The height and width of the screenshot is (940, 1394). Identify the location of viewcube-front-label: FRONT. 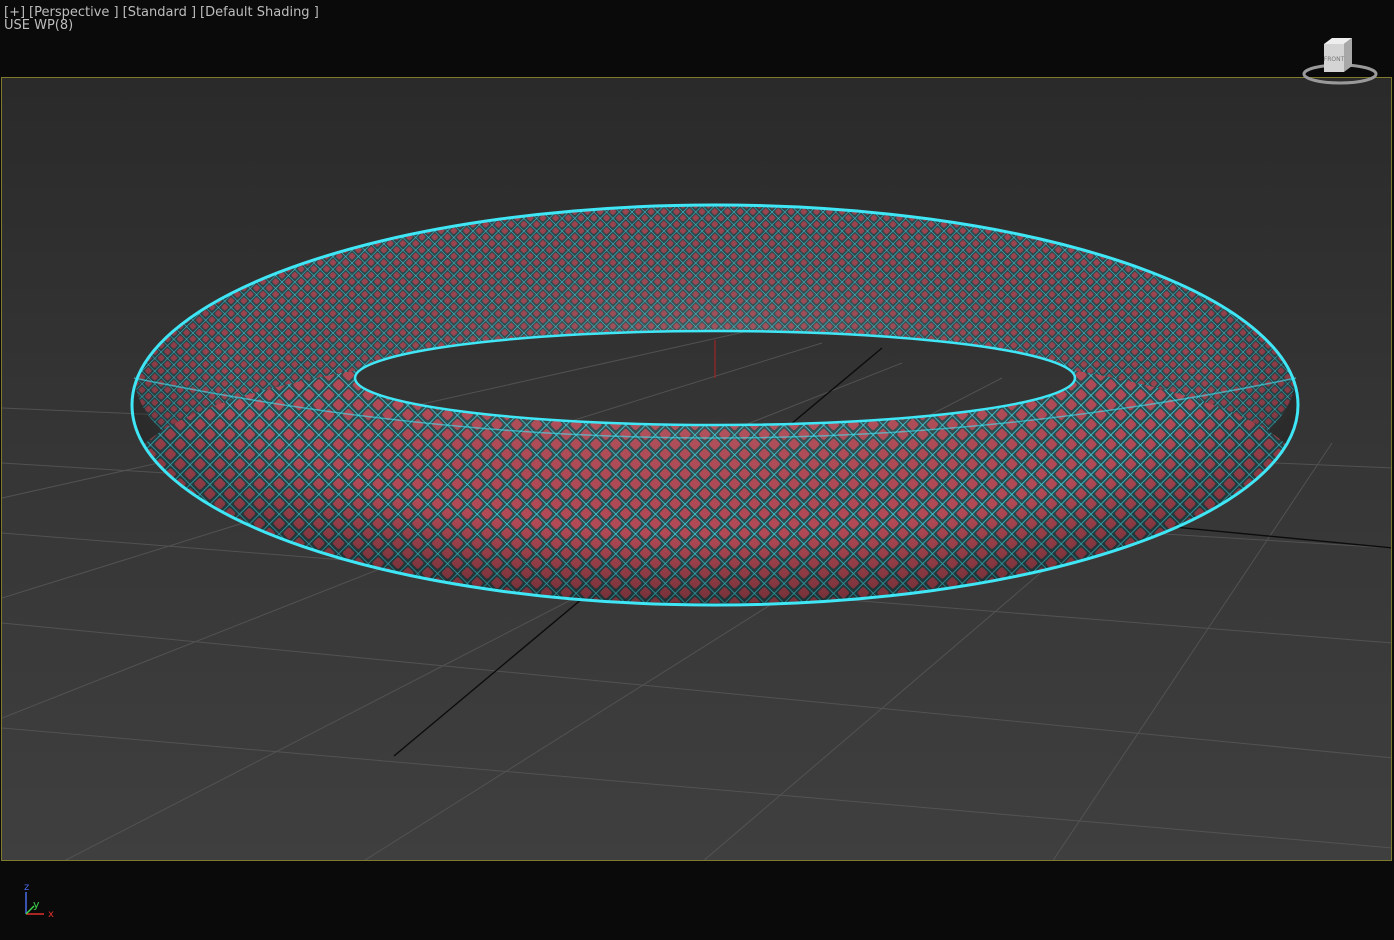
(1334, 59).